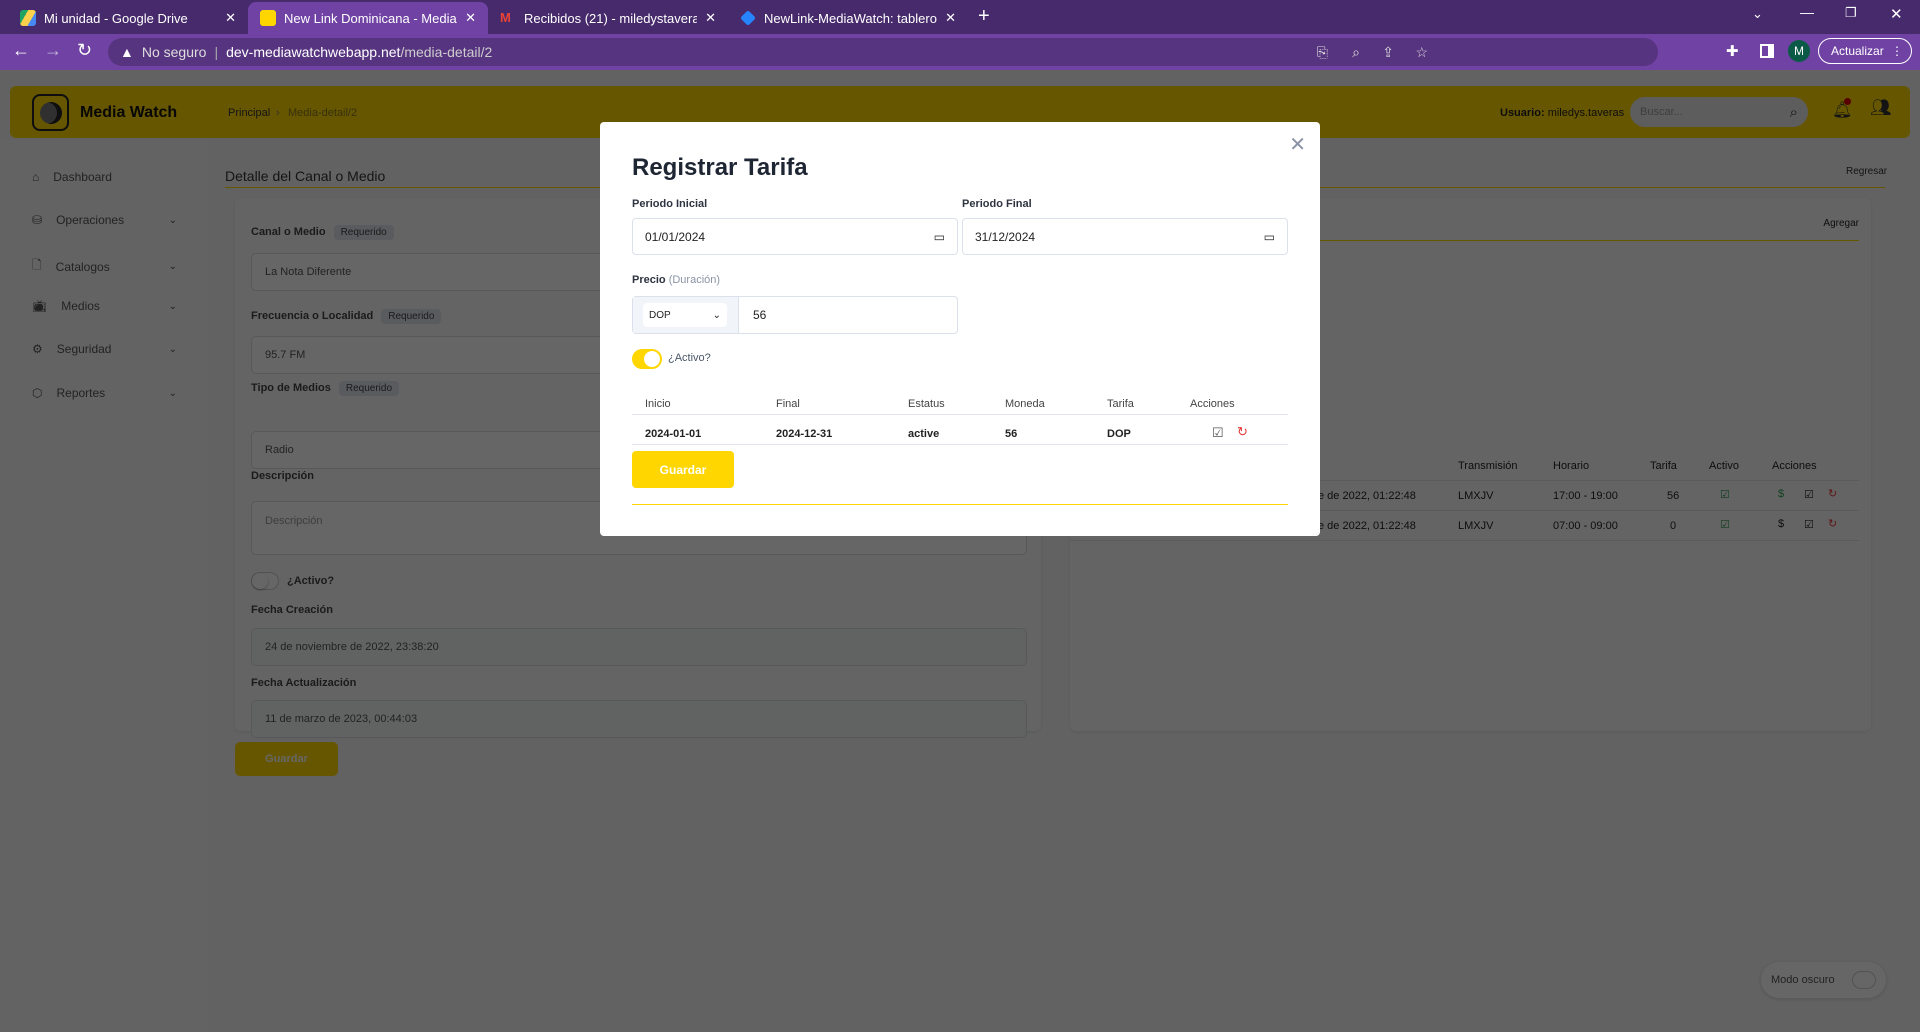 The image size is (1920, 1032). Describe the element at coordinates (1488, 466) in the screenshot. I see `col-transmision: Transmisión` at that location.